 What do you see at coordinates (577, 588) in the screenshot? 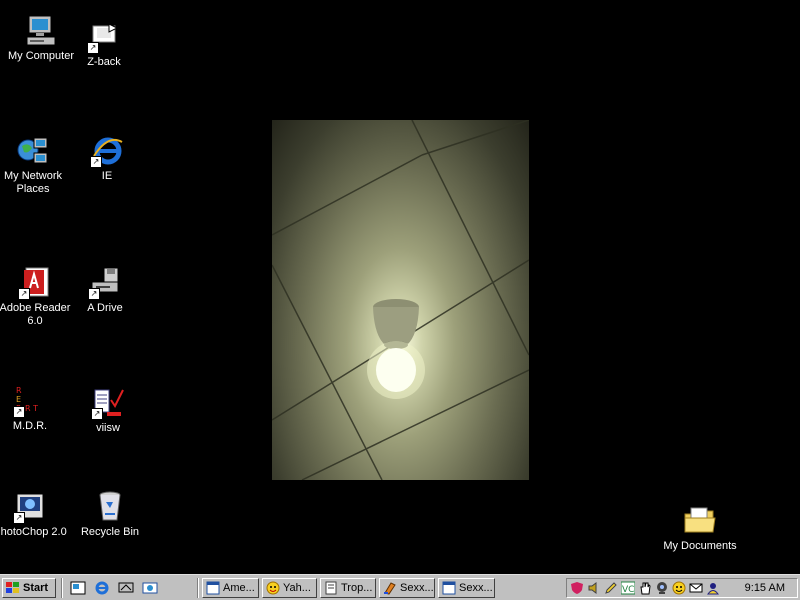
I see `shield-icon` at bounding box center [577, 588].